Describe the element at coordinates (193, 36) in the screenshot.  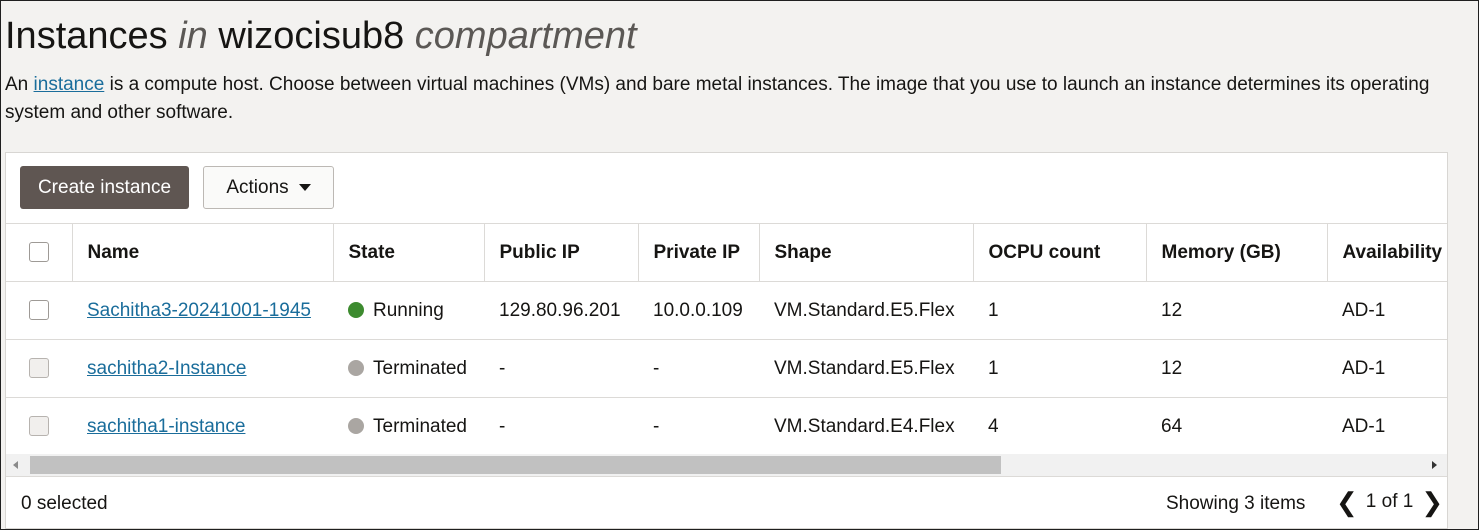
I see `title-in: in` at that location.